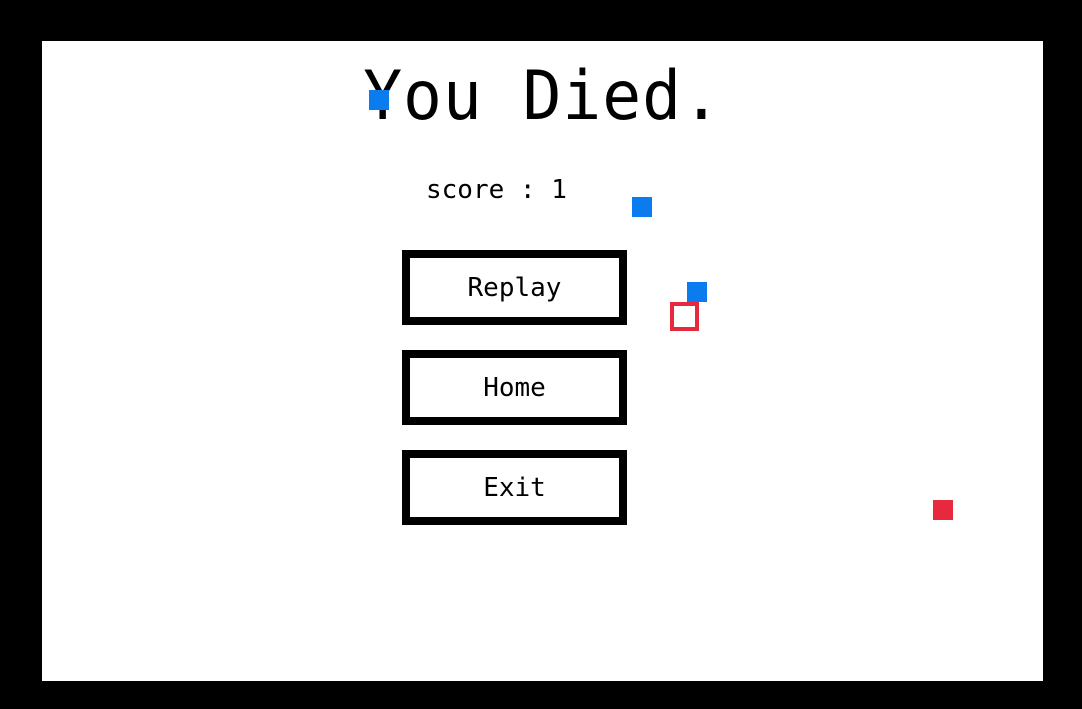 Image resolution: width=1082 pixels, height=709 pixels. Describe the element at coordinates (684, 316) in the screenshot. I see `player-outline-square` at that location.